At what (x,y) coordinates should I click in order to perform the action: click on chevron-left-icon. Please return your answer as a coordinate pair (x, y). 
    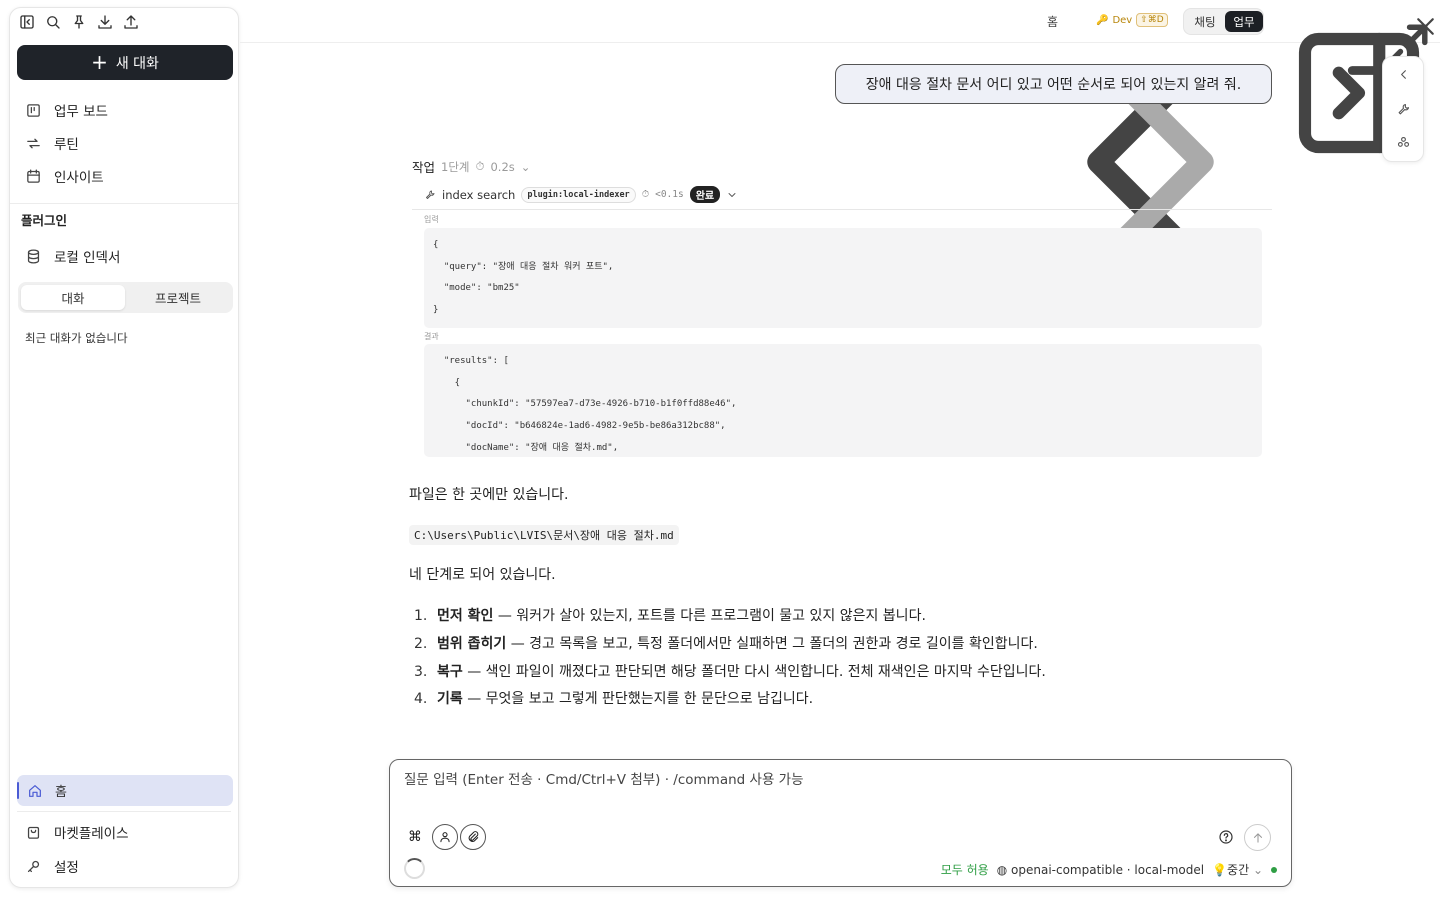
    Looking at the image, I should click on (1403, 74).